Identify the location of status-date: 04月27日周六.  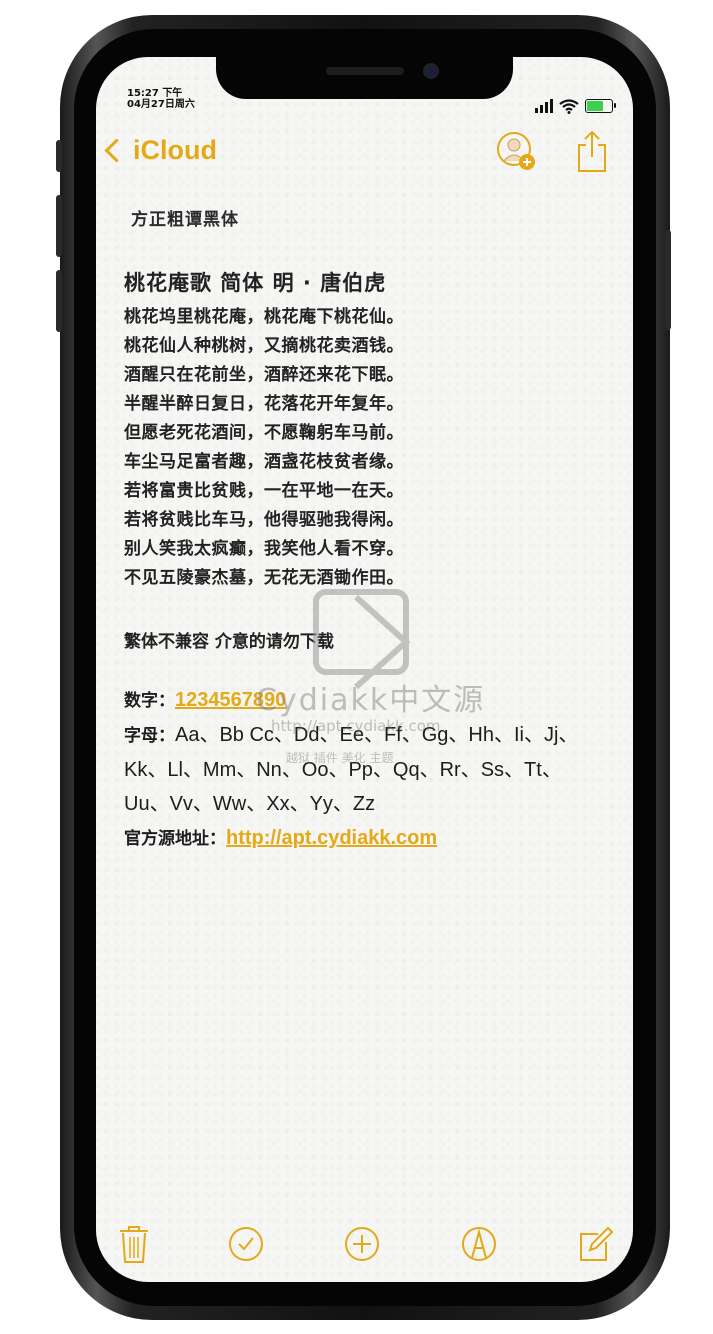
(161, 104).